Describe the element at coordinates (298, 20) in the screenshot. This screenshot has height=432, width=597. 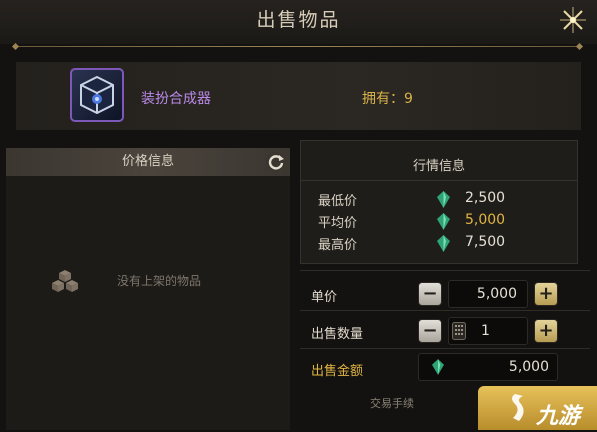
I see `window-title: 出售物品` at that location.